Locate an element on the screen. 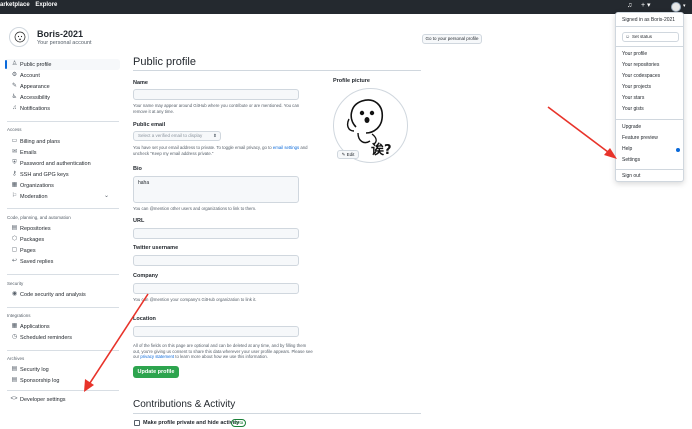  sidebar-item-saved-replies: ↩ Saved replies is located at coordinates (62, 261).